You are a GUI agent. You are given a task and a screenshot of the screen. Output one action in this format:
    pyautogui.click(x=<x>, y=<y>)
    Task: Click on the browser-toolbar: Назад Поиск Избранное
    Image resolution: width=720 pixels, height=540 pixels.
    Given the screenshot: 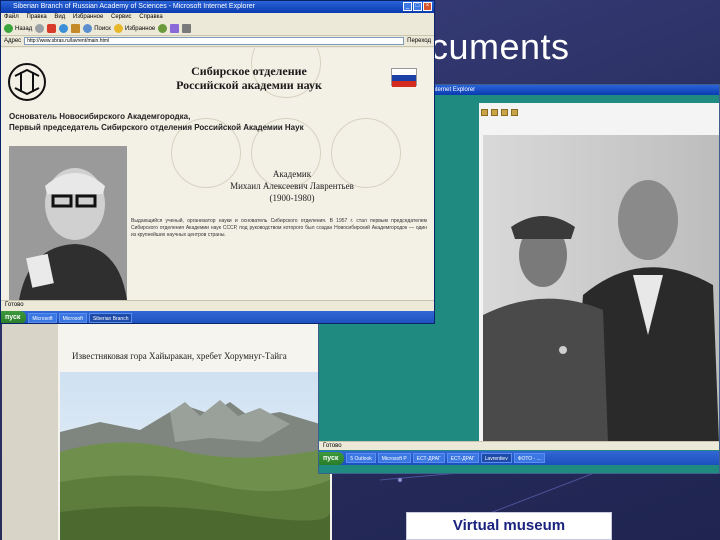 What is the action you would take?
    pyautogui.click(x=217, y=29)
    